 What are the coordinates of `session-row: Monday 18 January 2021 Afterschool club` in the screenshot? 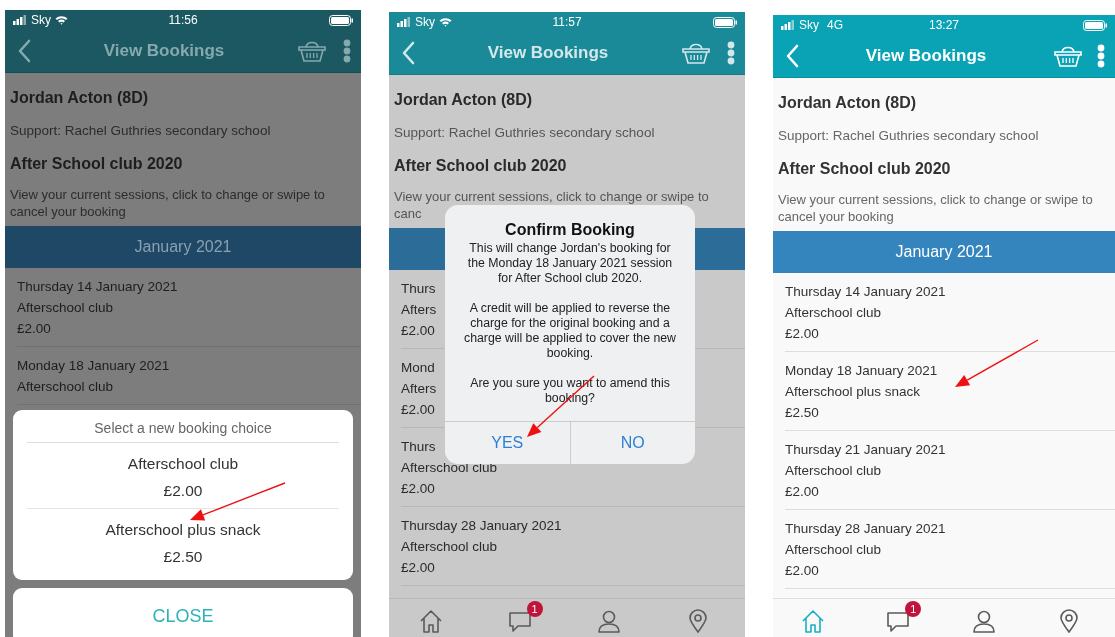 It's located at (189, 376).